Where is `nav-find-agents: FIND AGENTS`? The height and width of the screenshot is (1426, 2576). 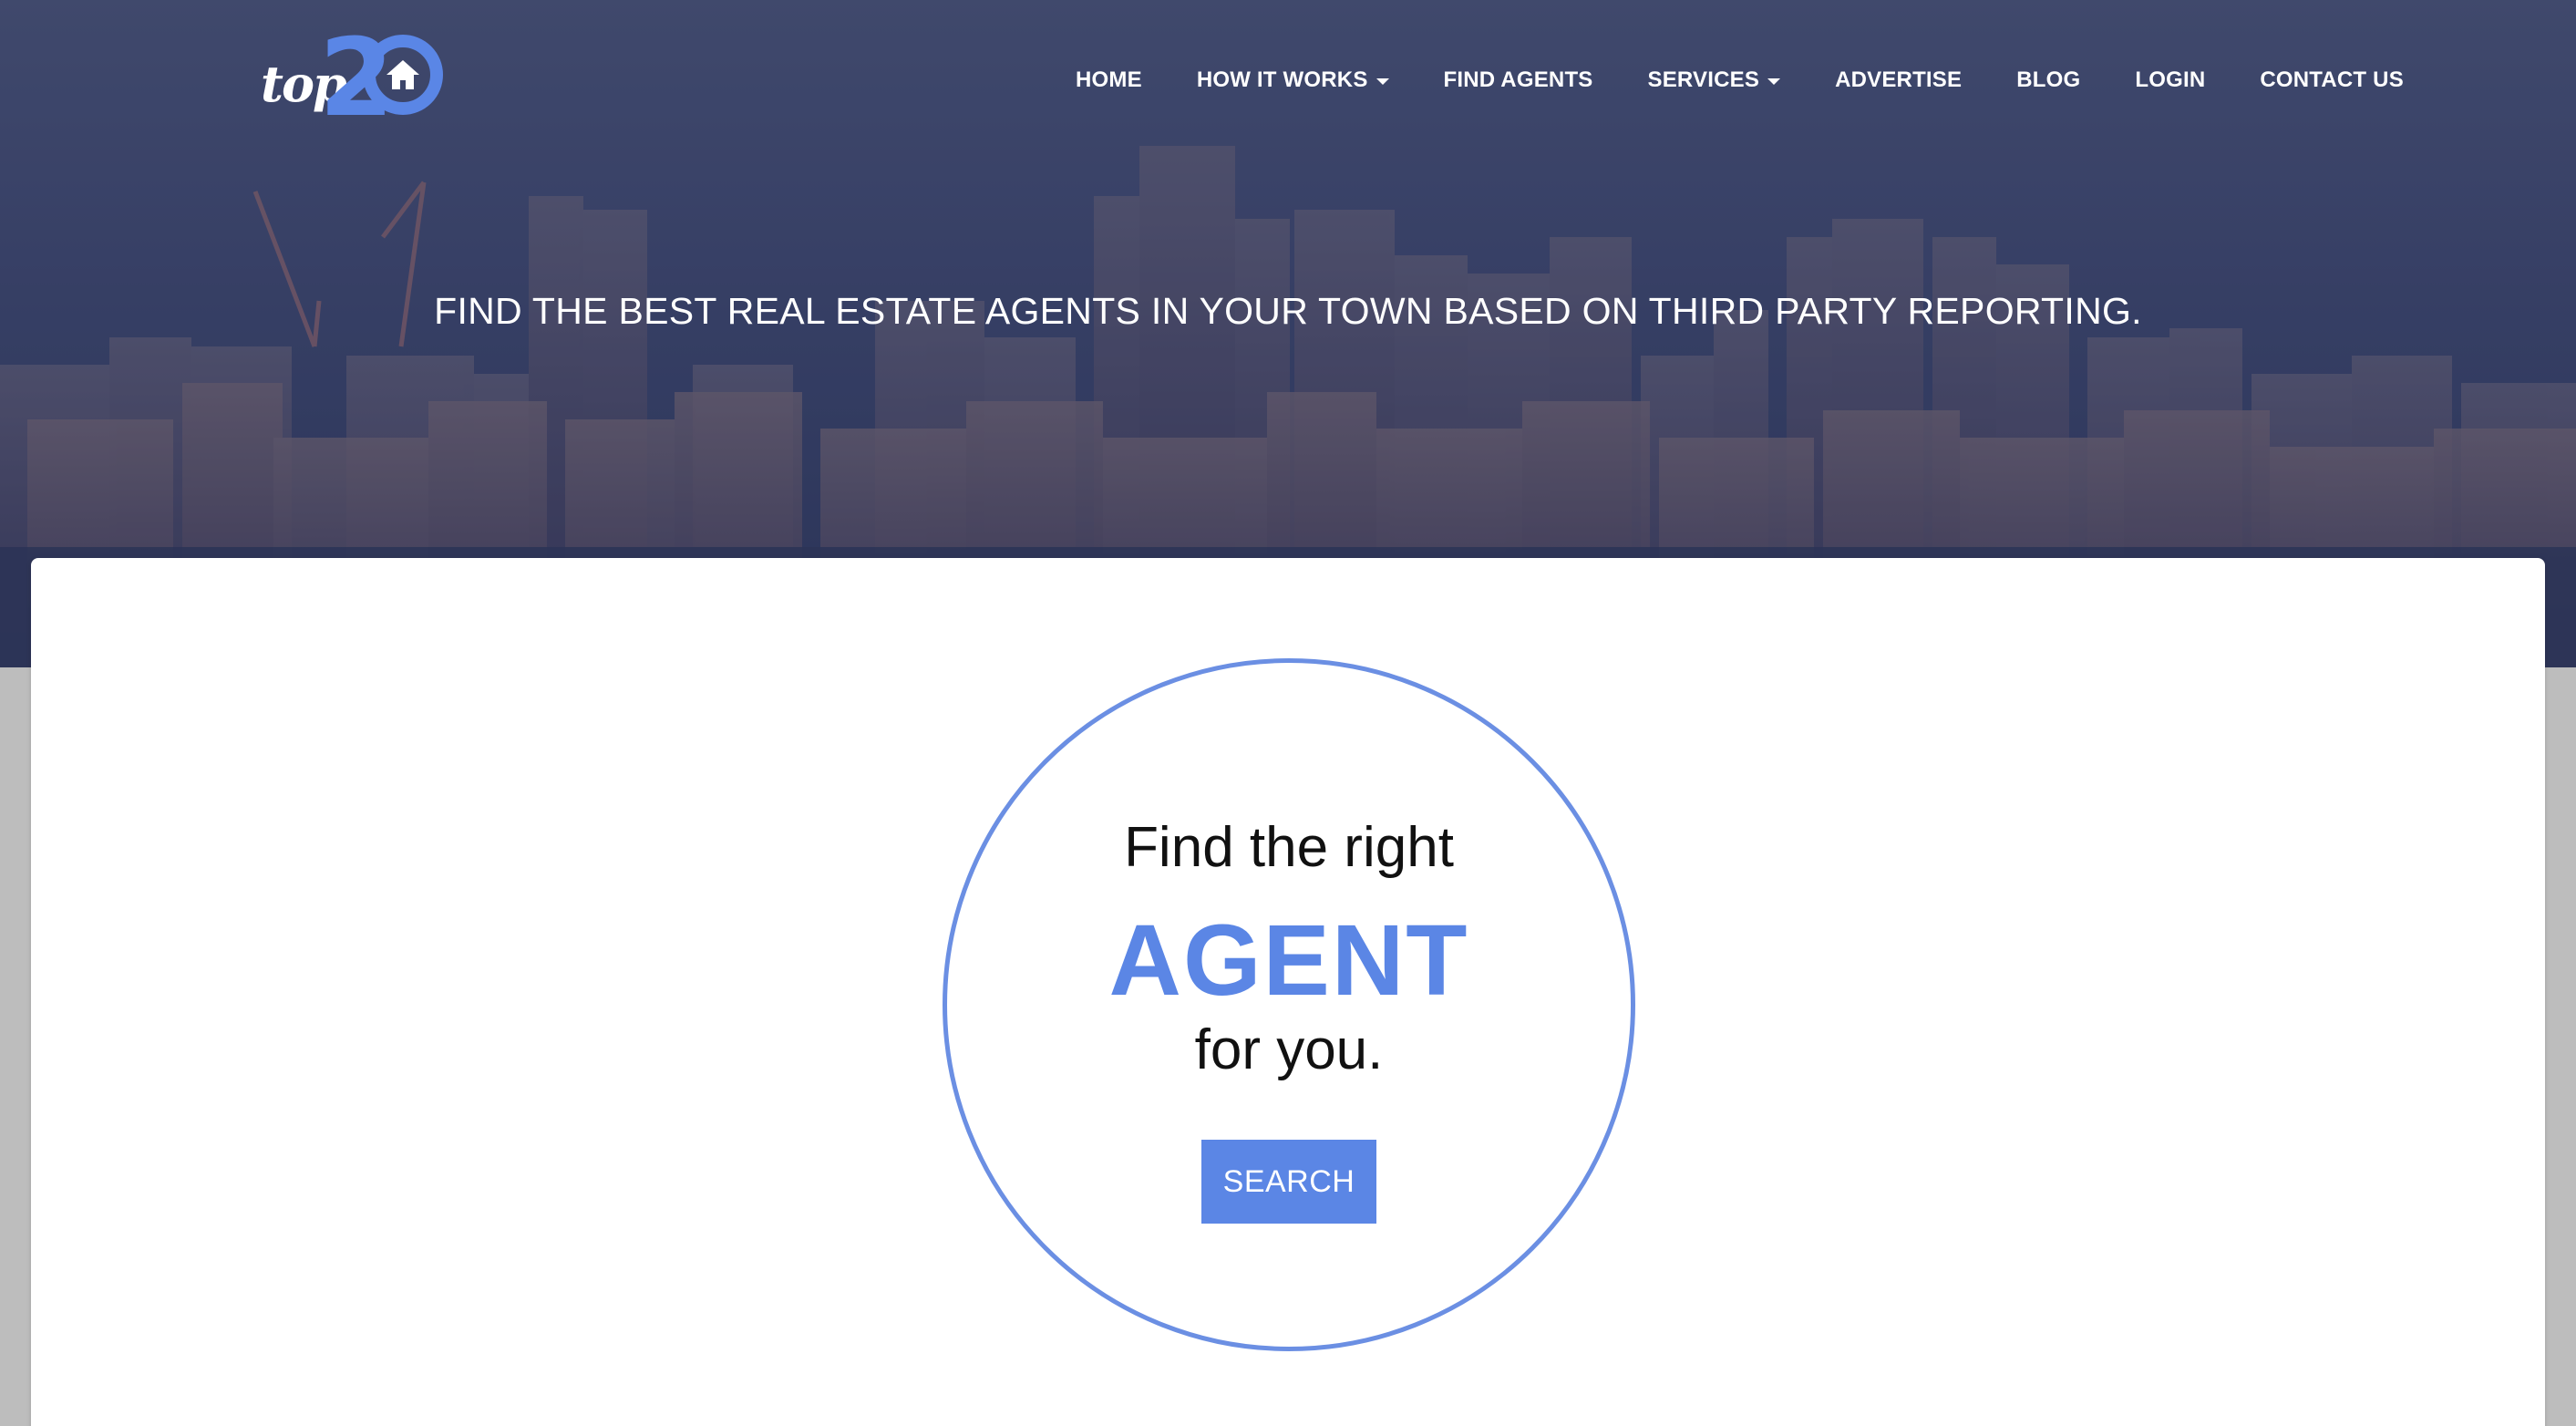
nav-find-agents: FIND AGENTS is located at coordinates (1518, 80).